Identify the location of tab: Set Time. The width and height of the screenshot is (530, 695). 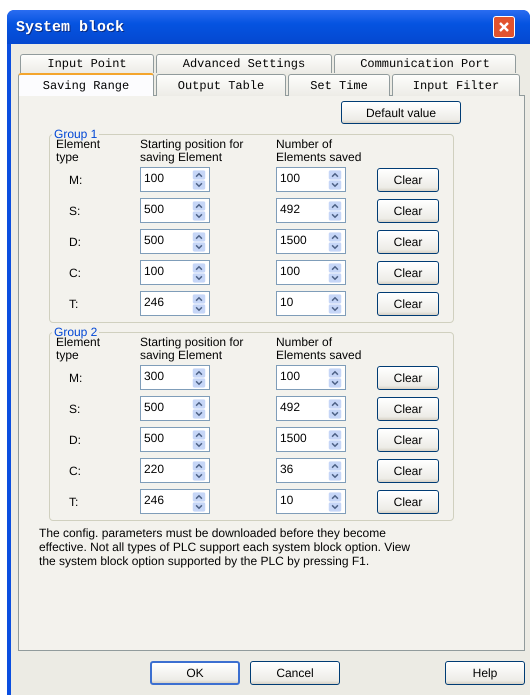
(339, 85).